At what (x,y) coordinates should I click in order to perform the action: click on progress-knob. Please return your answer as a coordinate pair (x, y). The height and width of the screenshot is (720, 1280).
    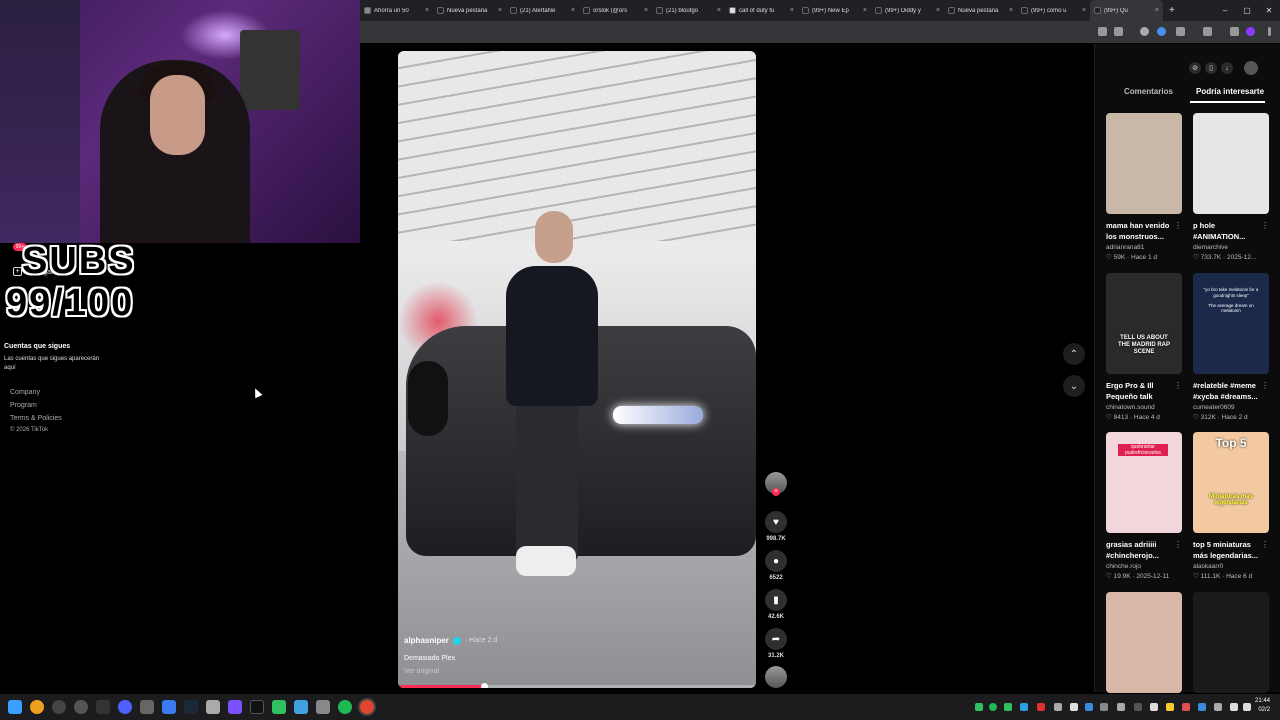
    Looking at the image, I should click on (484, 685).